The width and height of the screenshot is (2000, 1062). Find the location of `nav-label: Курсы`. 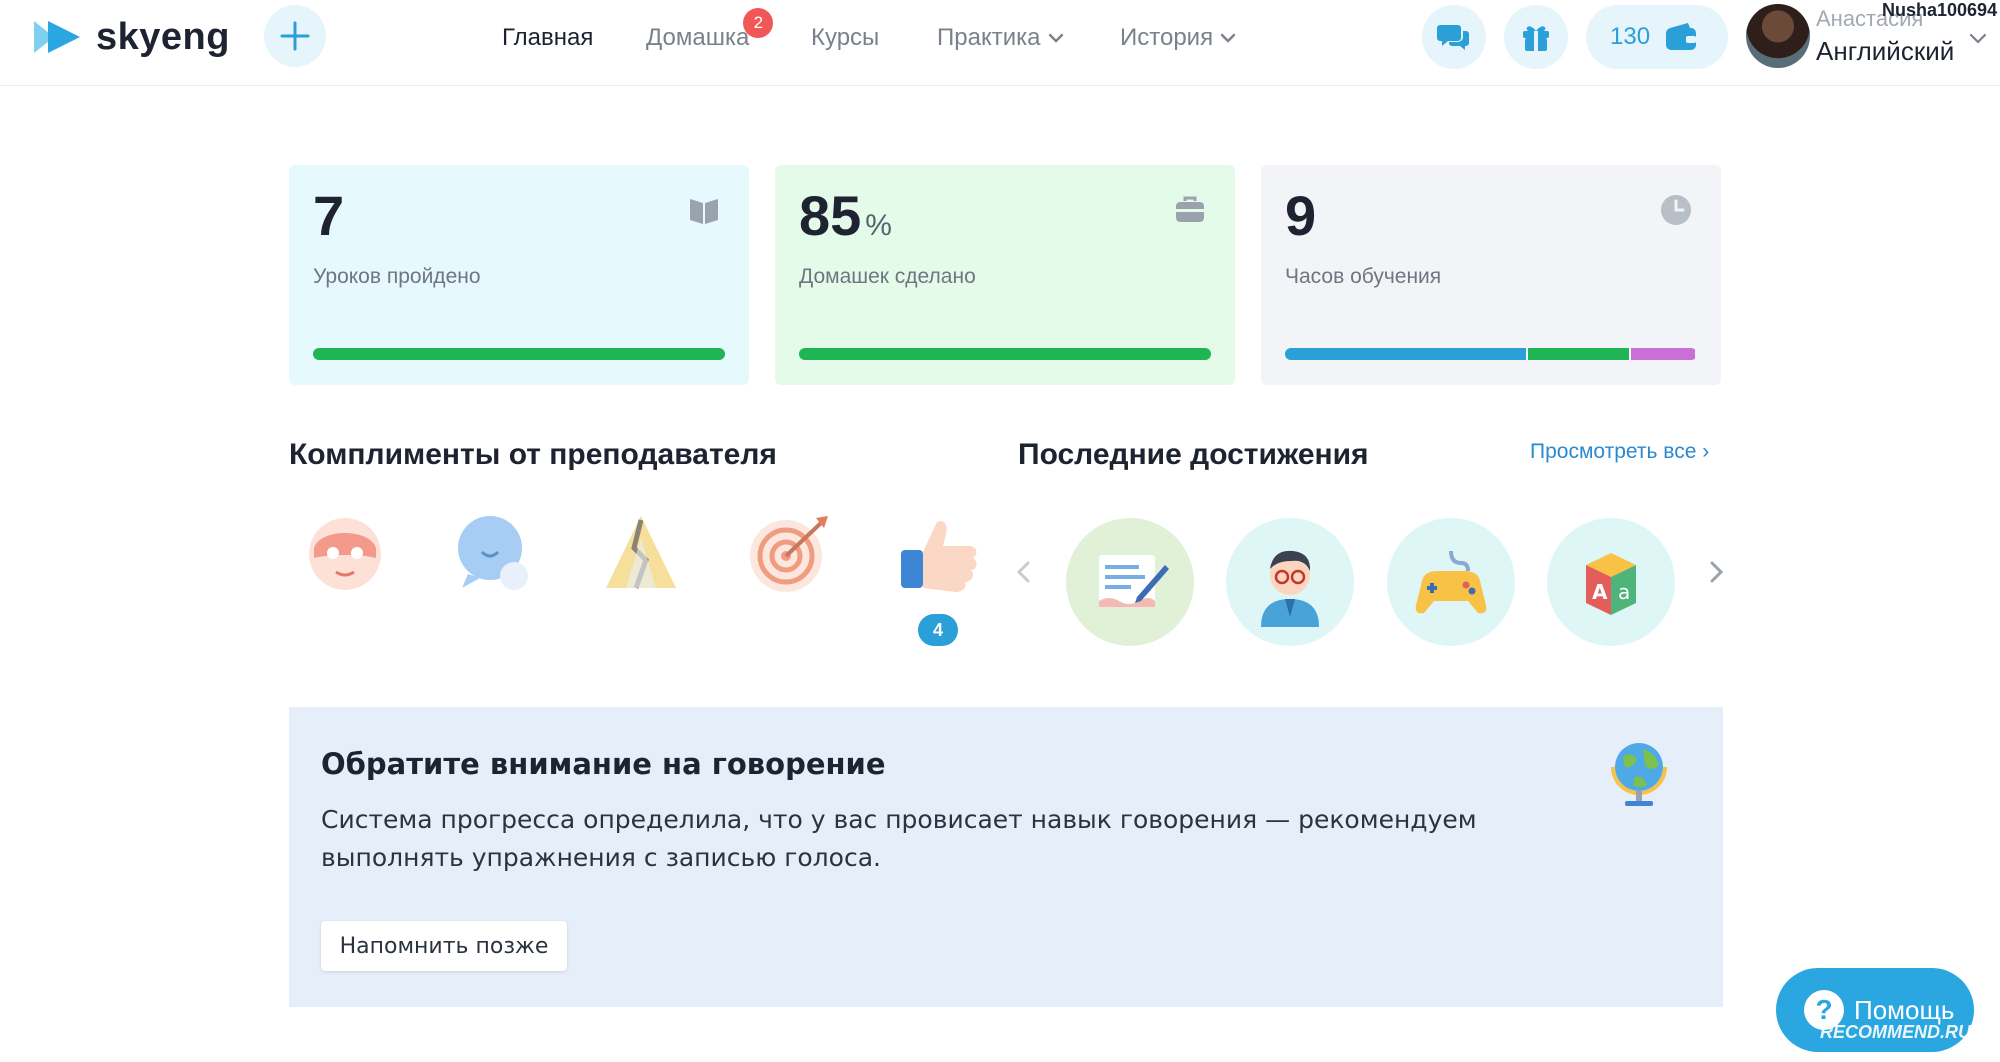

nav-label: Курсы is located at coordinates (845, 37).